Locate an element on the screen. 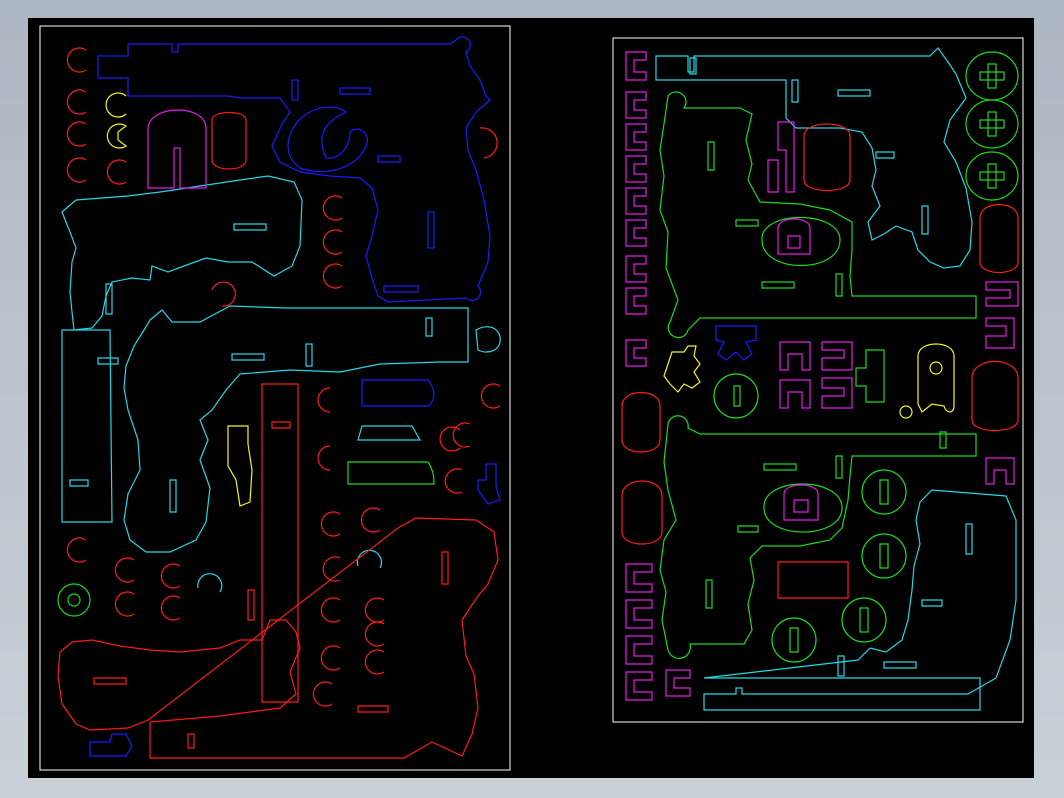  green-oval-bottom is located at coordinates (803, 508).